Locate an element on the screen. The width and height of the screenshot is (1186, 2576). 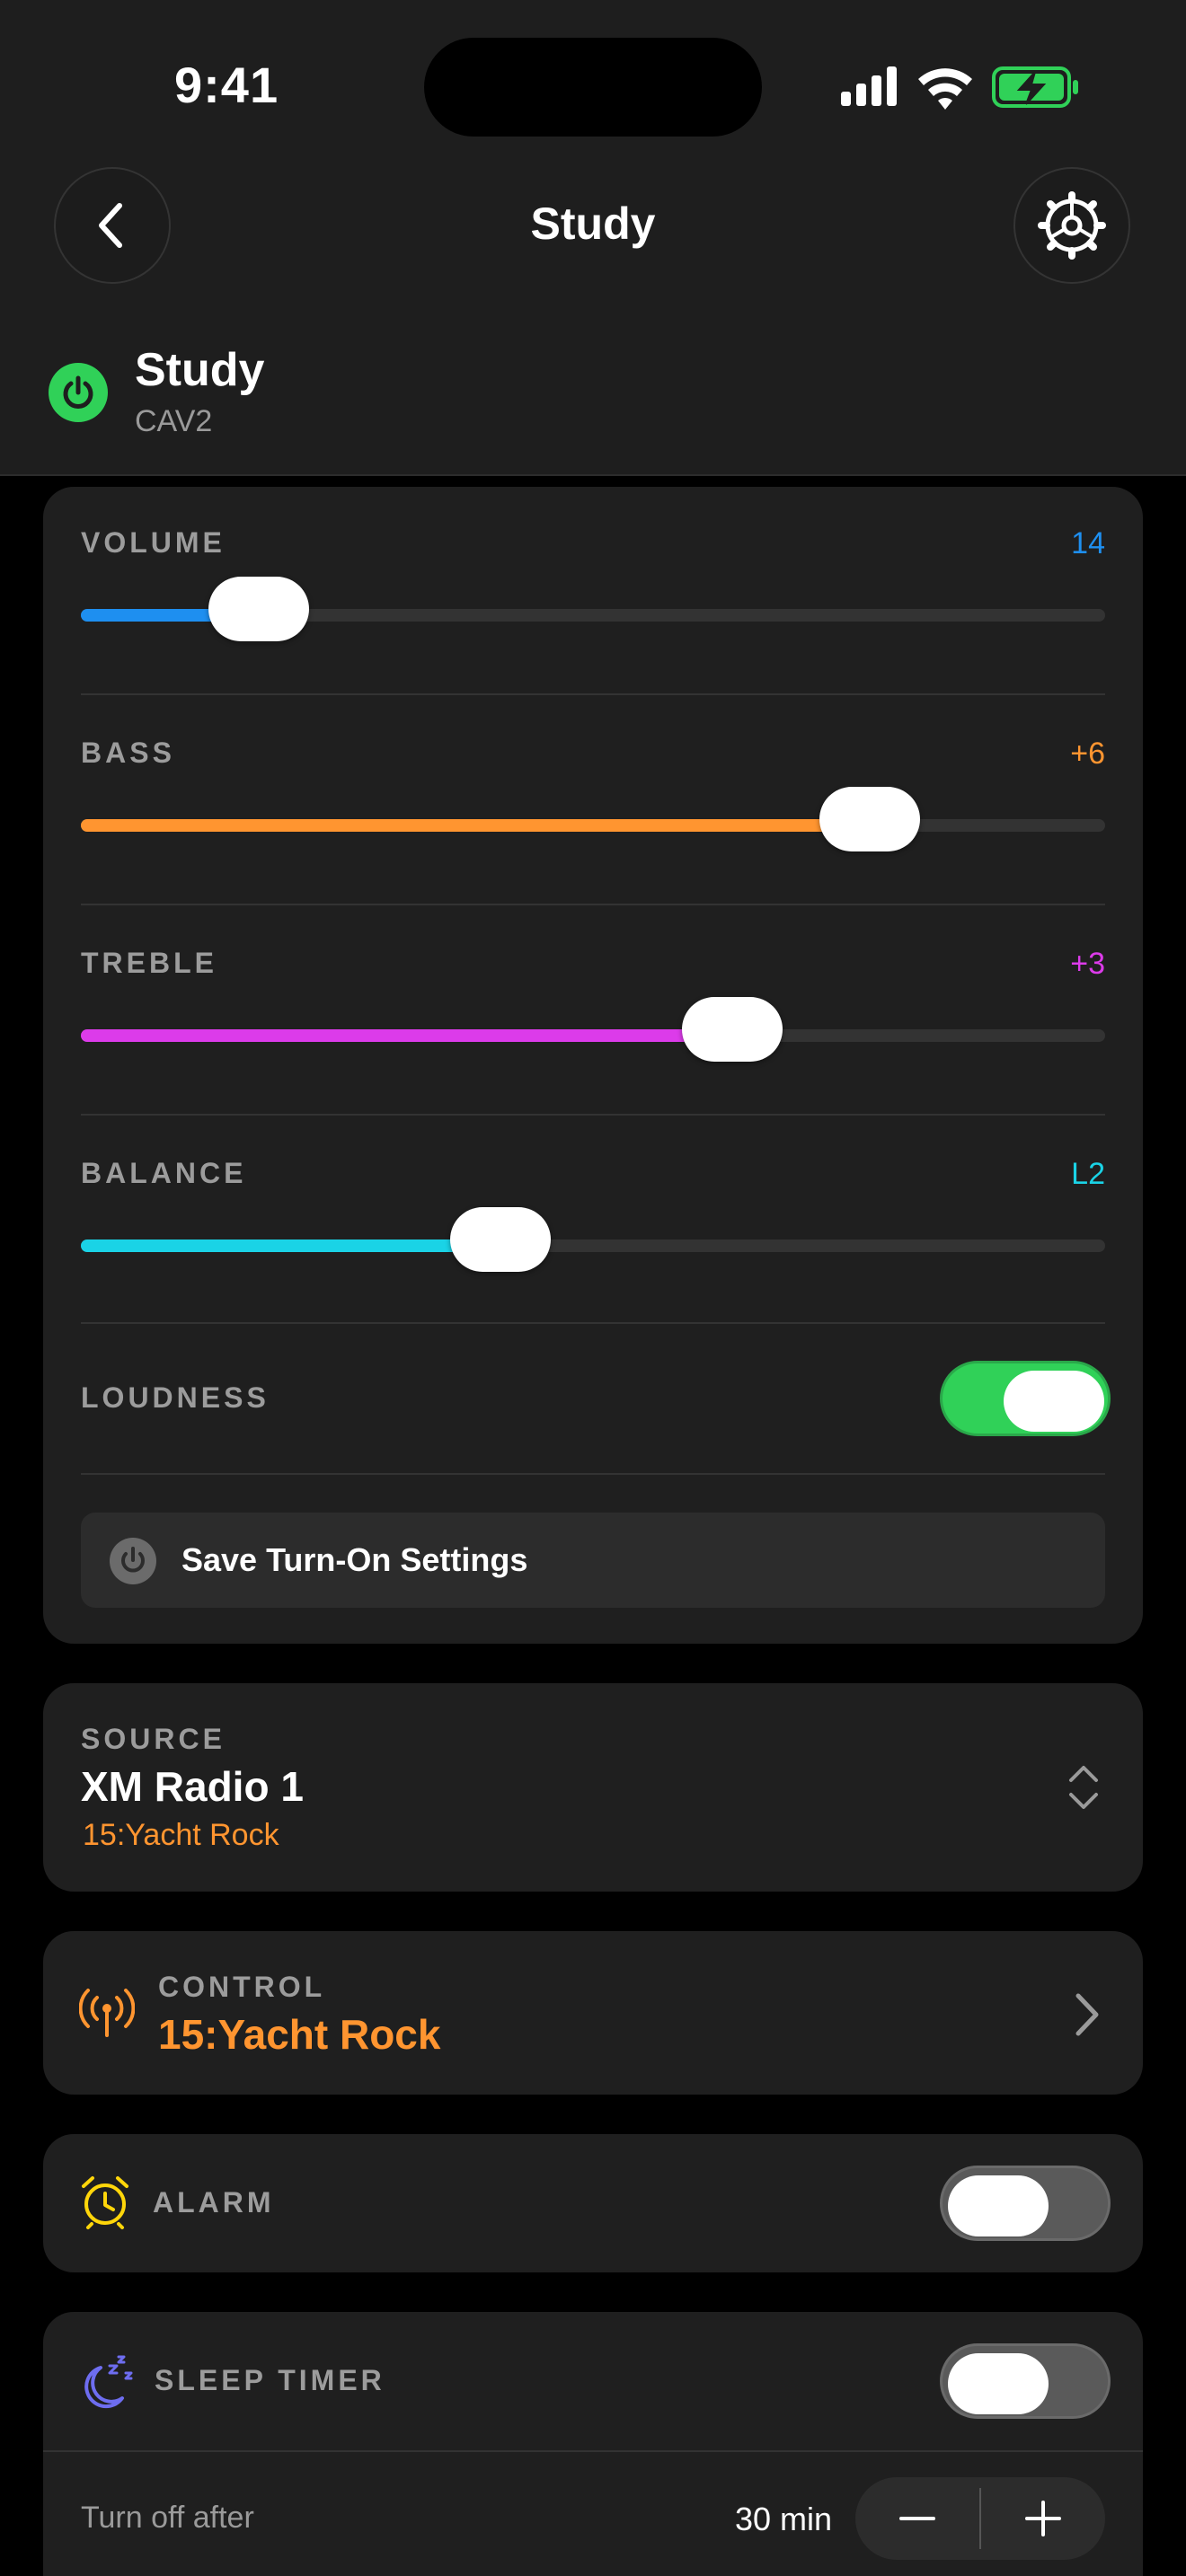
bass-slider-fill is located at coordinates (475, 825).